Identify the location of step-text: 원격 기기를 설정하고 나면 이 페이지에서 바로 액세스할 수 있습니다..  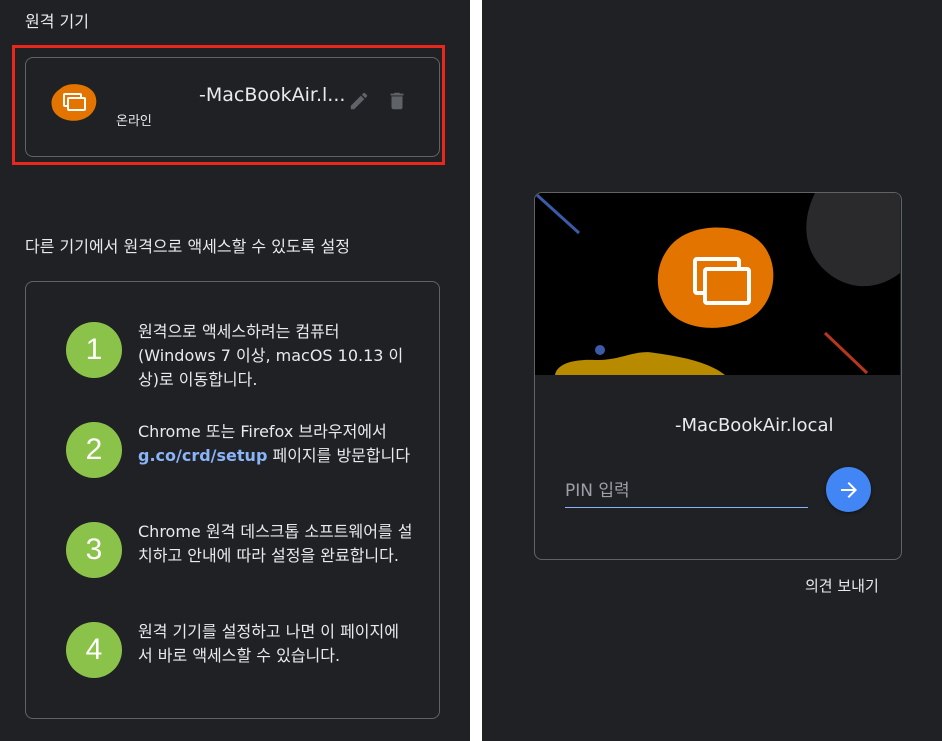
(268, 643).